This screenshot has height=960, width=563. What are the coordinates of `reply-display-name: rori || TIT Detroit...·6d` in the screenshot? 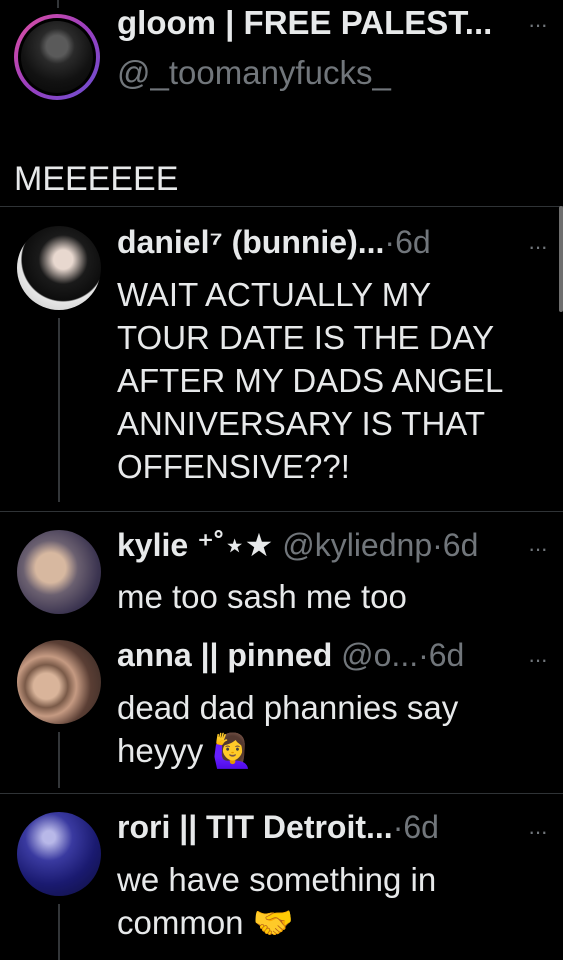 It's located at (278, 827).